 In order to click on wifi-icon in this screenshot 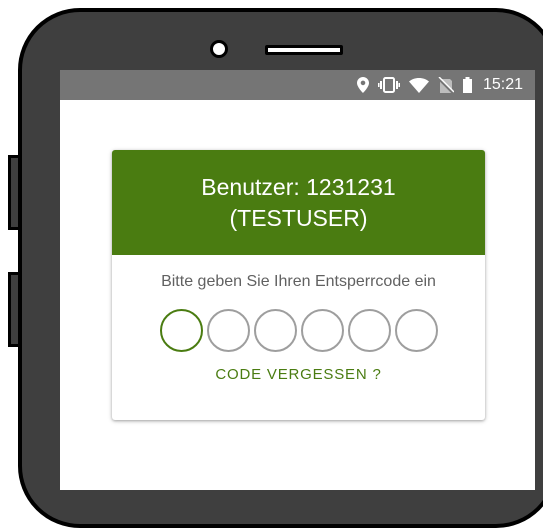, I will do `click(418, 85)`.